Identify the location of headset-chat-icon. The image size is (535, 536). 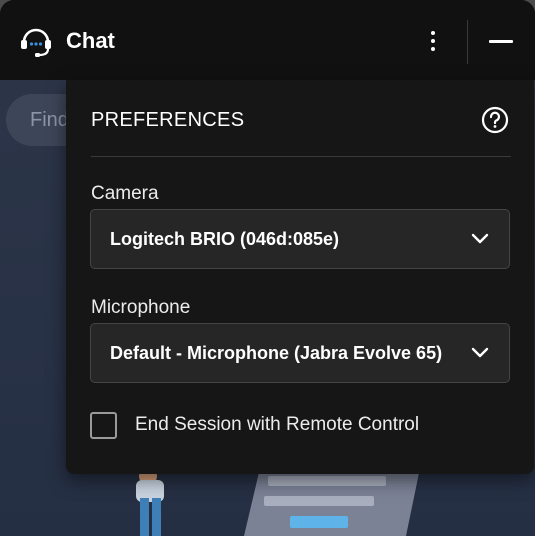
(36, 42).